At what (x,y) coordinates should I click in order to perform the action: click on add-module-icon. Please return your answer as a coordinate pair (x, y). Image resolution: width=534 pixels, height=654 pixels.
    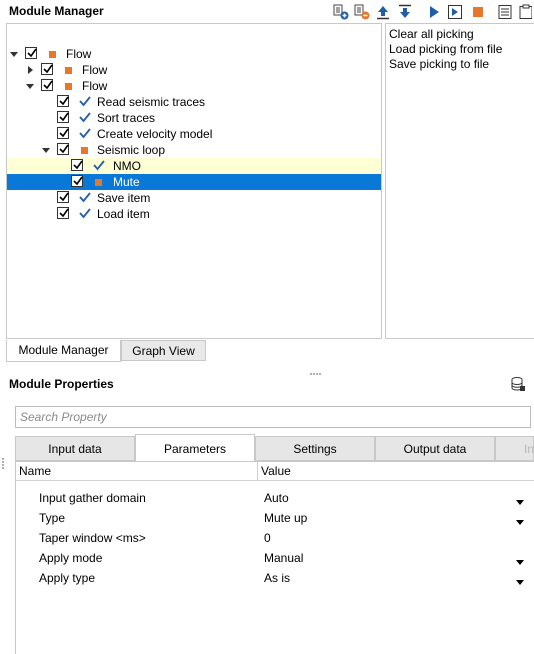
    Looking at the image, I should click on (341, 12).